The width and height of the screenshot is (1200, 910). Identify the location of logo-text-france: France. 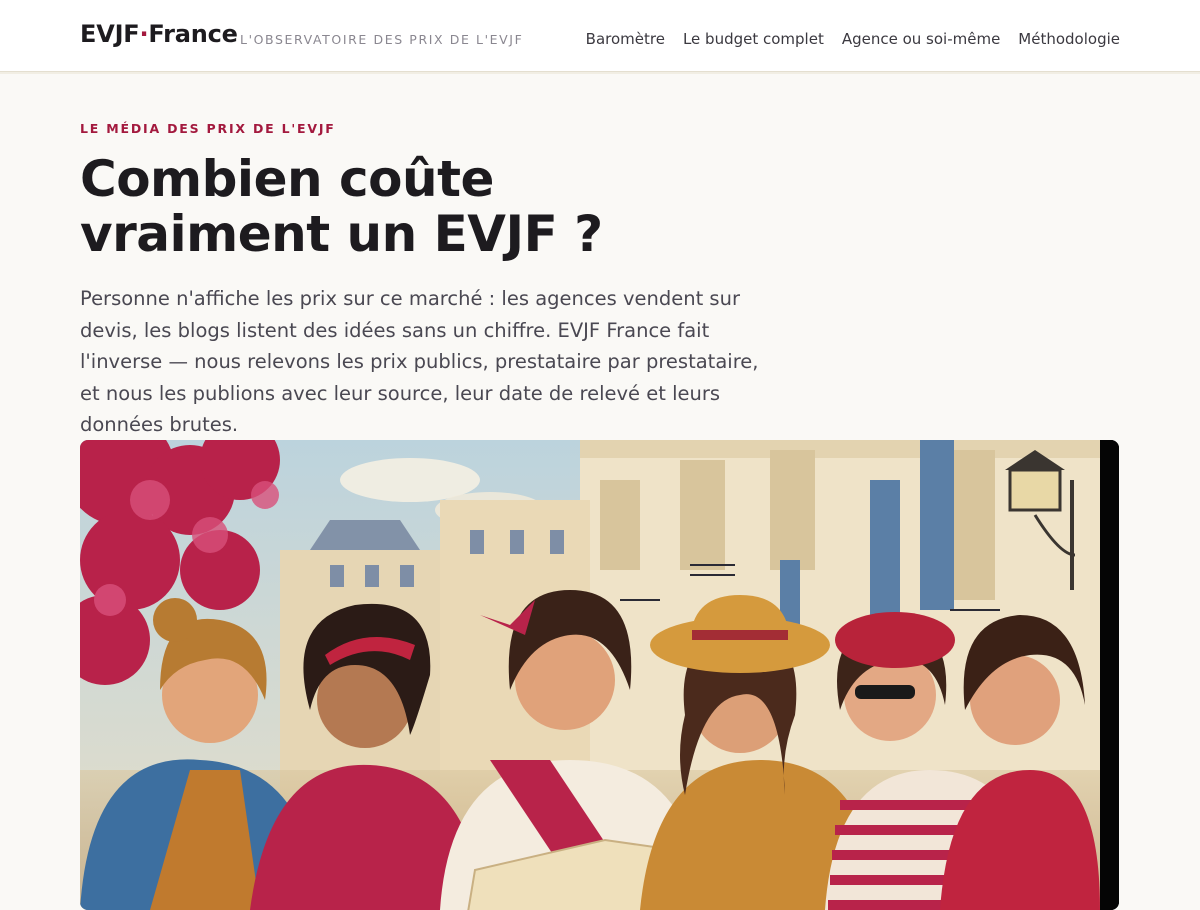
(193, 34).